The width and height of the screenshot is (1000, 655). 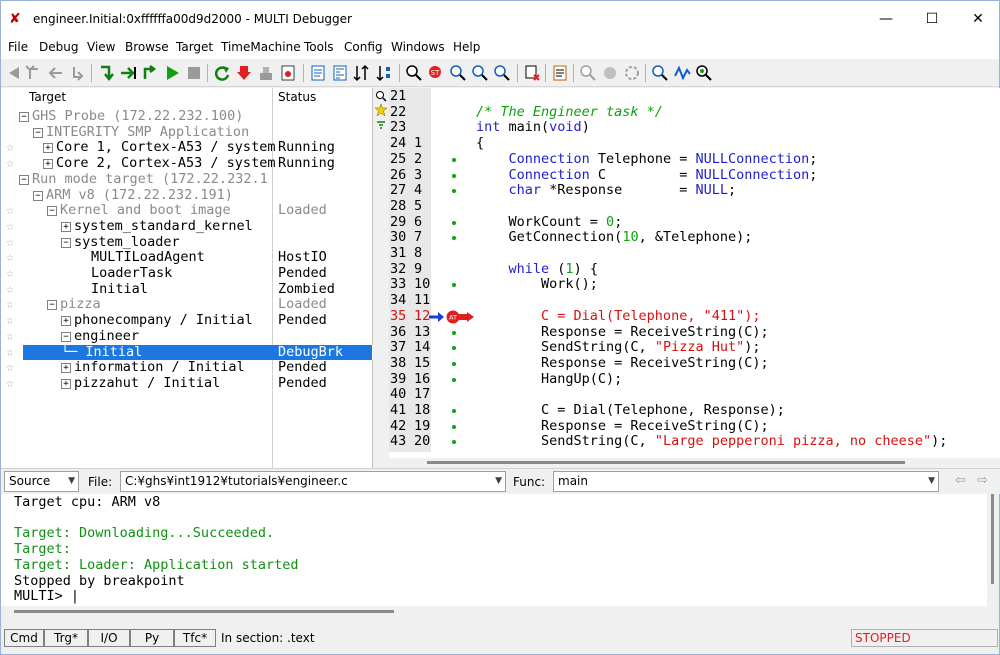 What do you see at coordinates (266, 73) in the screenshot?
I see `load-icon` at bounding box center [266, 73].